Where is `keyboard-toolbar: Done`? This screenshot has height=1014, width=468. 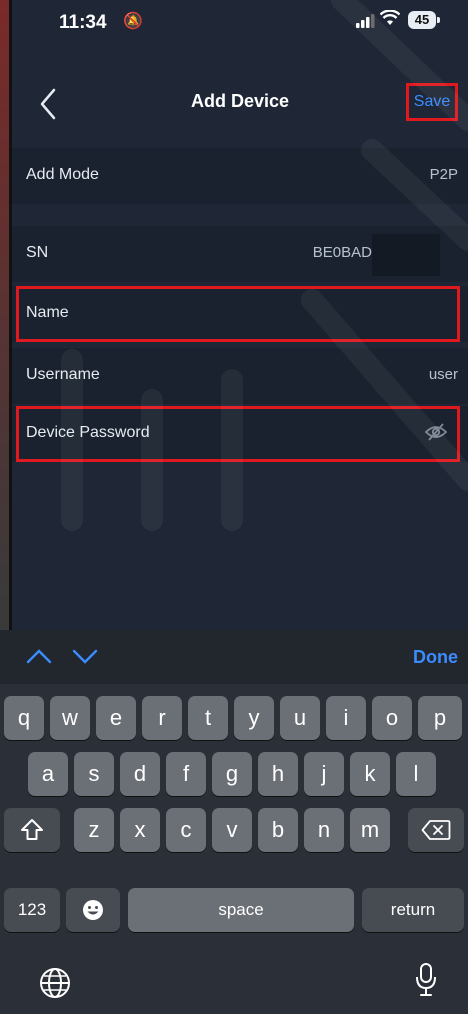
keyboard-toolbar: Done is located at coordinates (234, 657).